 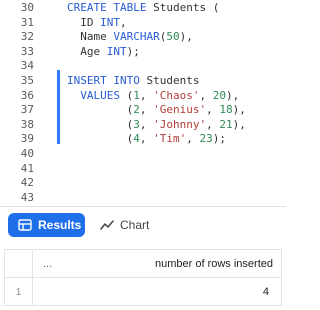 I want to click on code-token: 1, so click(x=136, y=95).